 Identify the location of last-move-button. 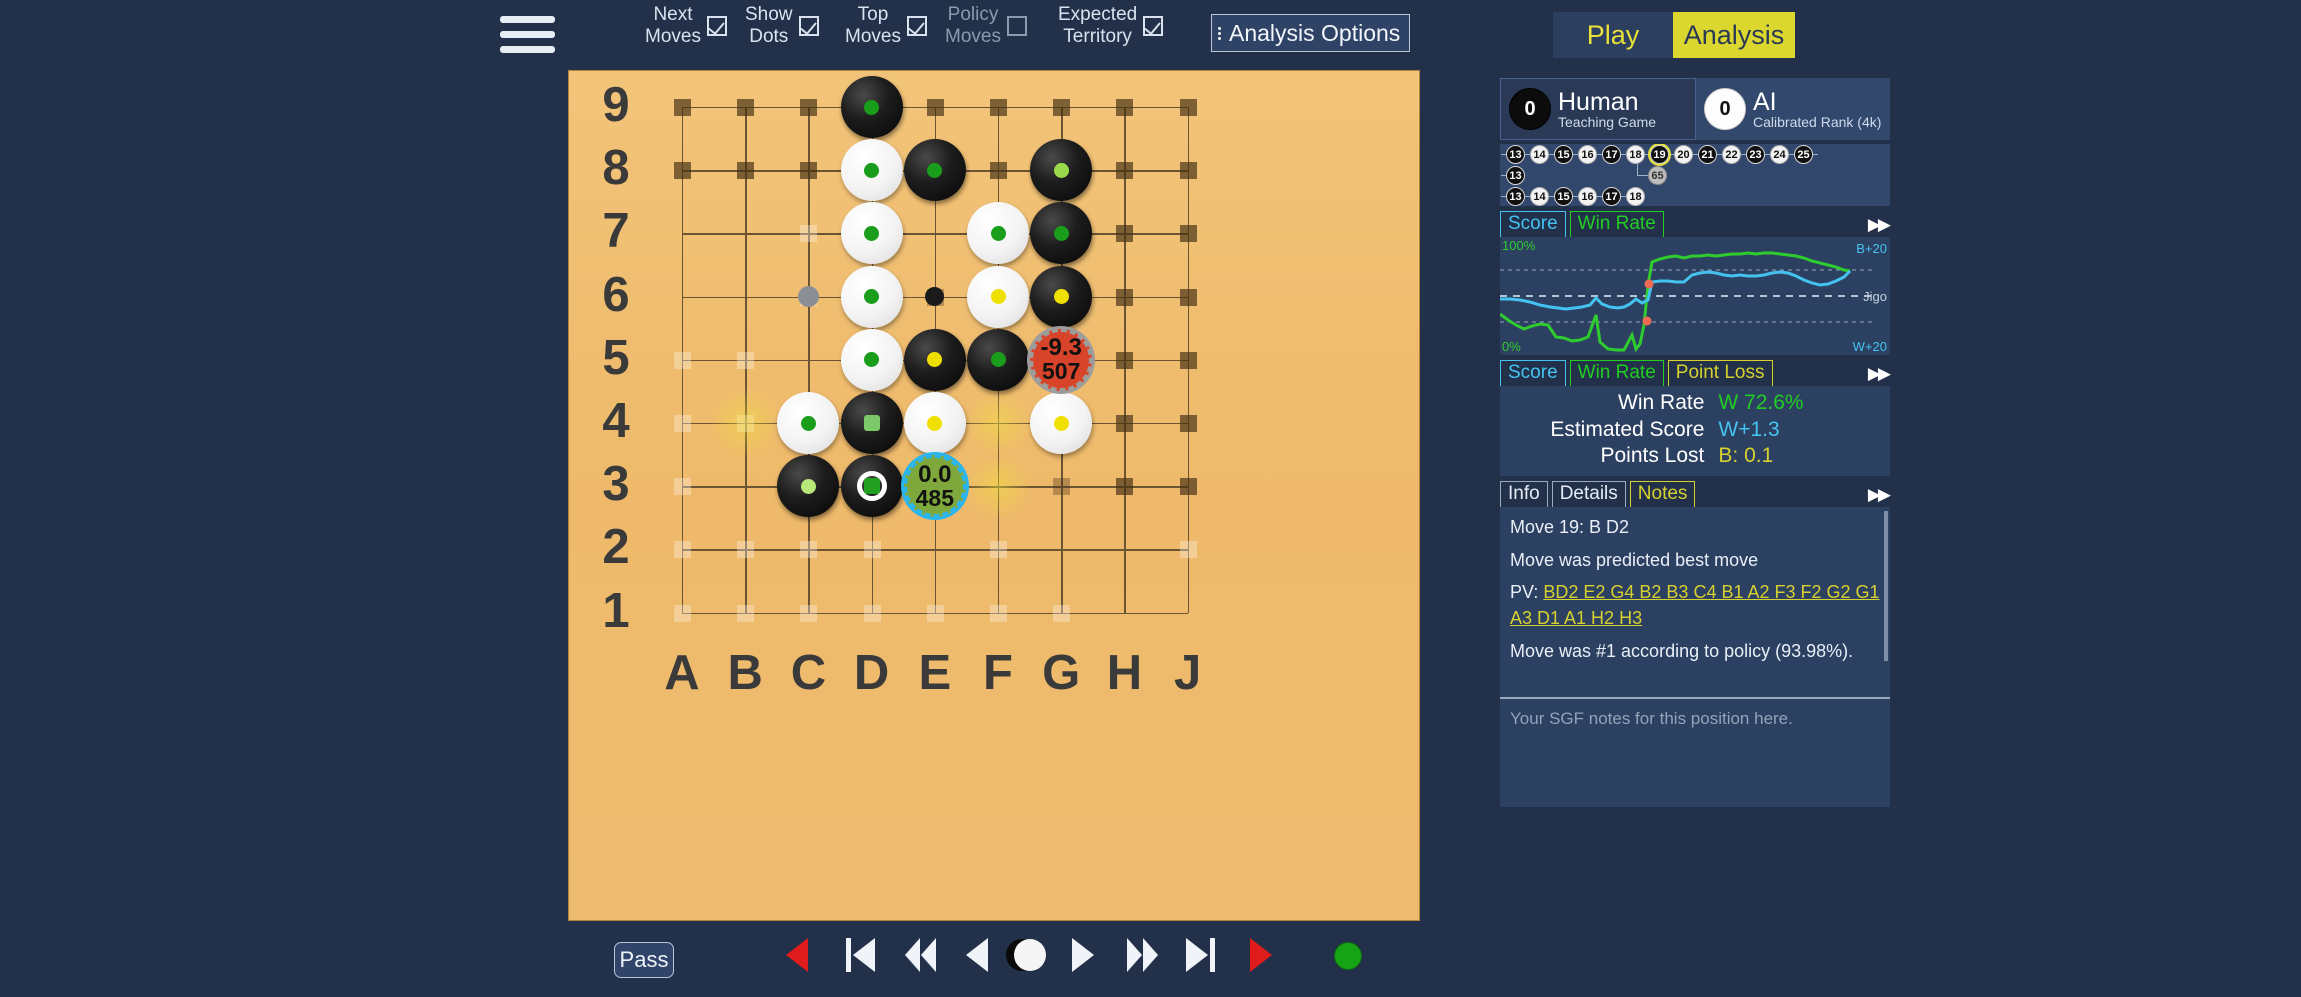
(1200, 955).